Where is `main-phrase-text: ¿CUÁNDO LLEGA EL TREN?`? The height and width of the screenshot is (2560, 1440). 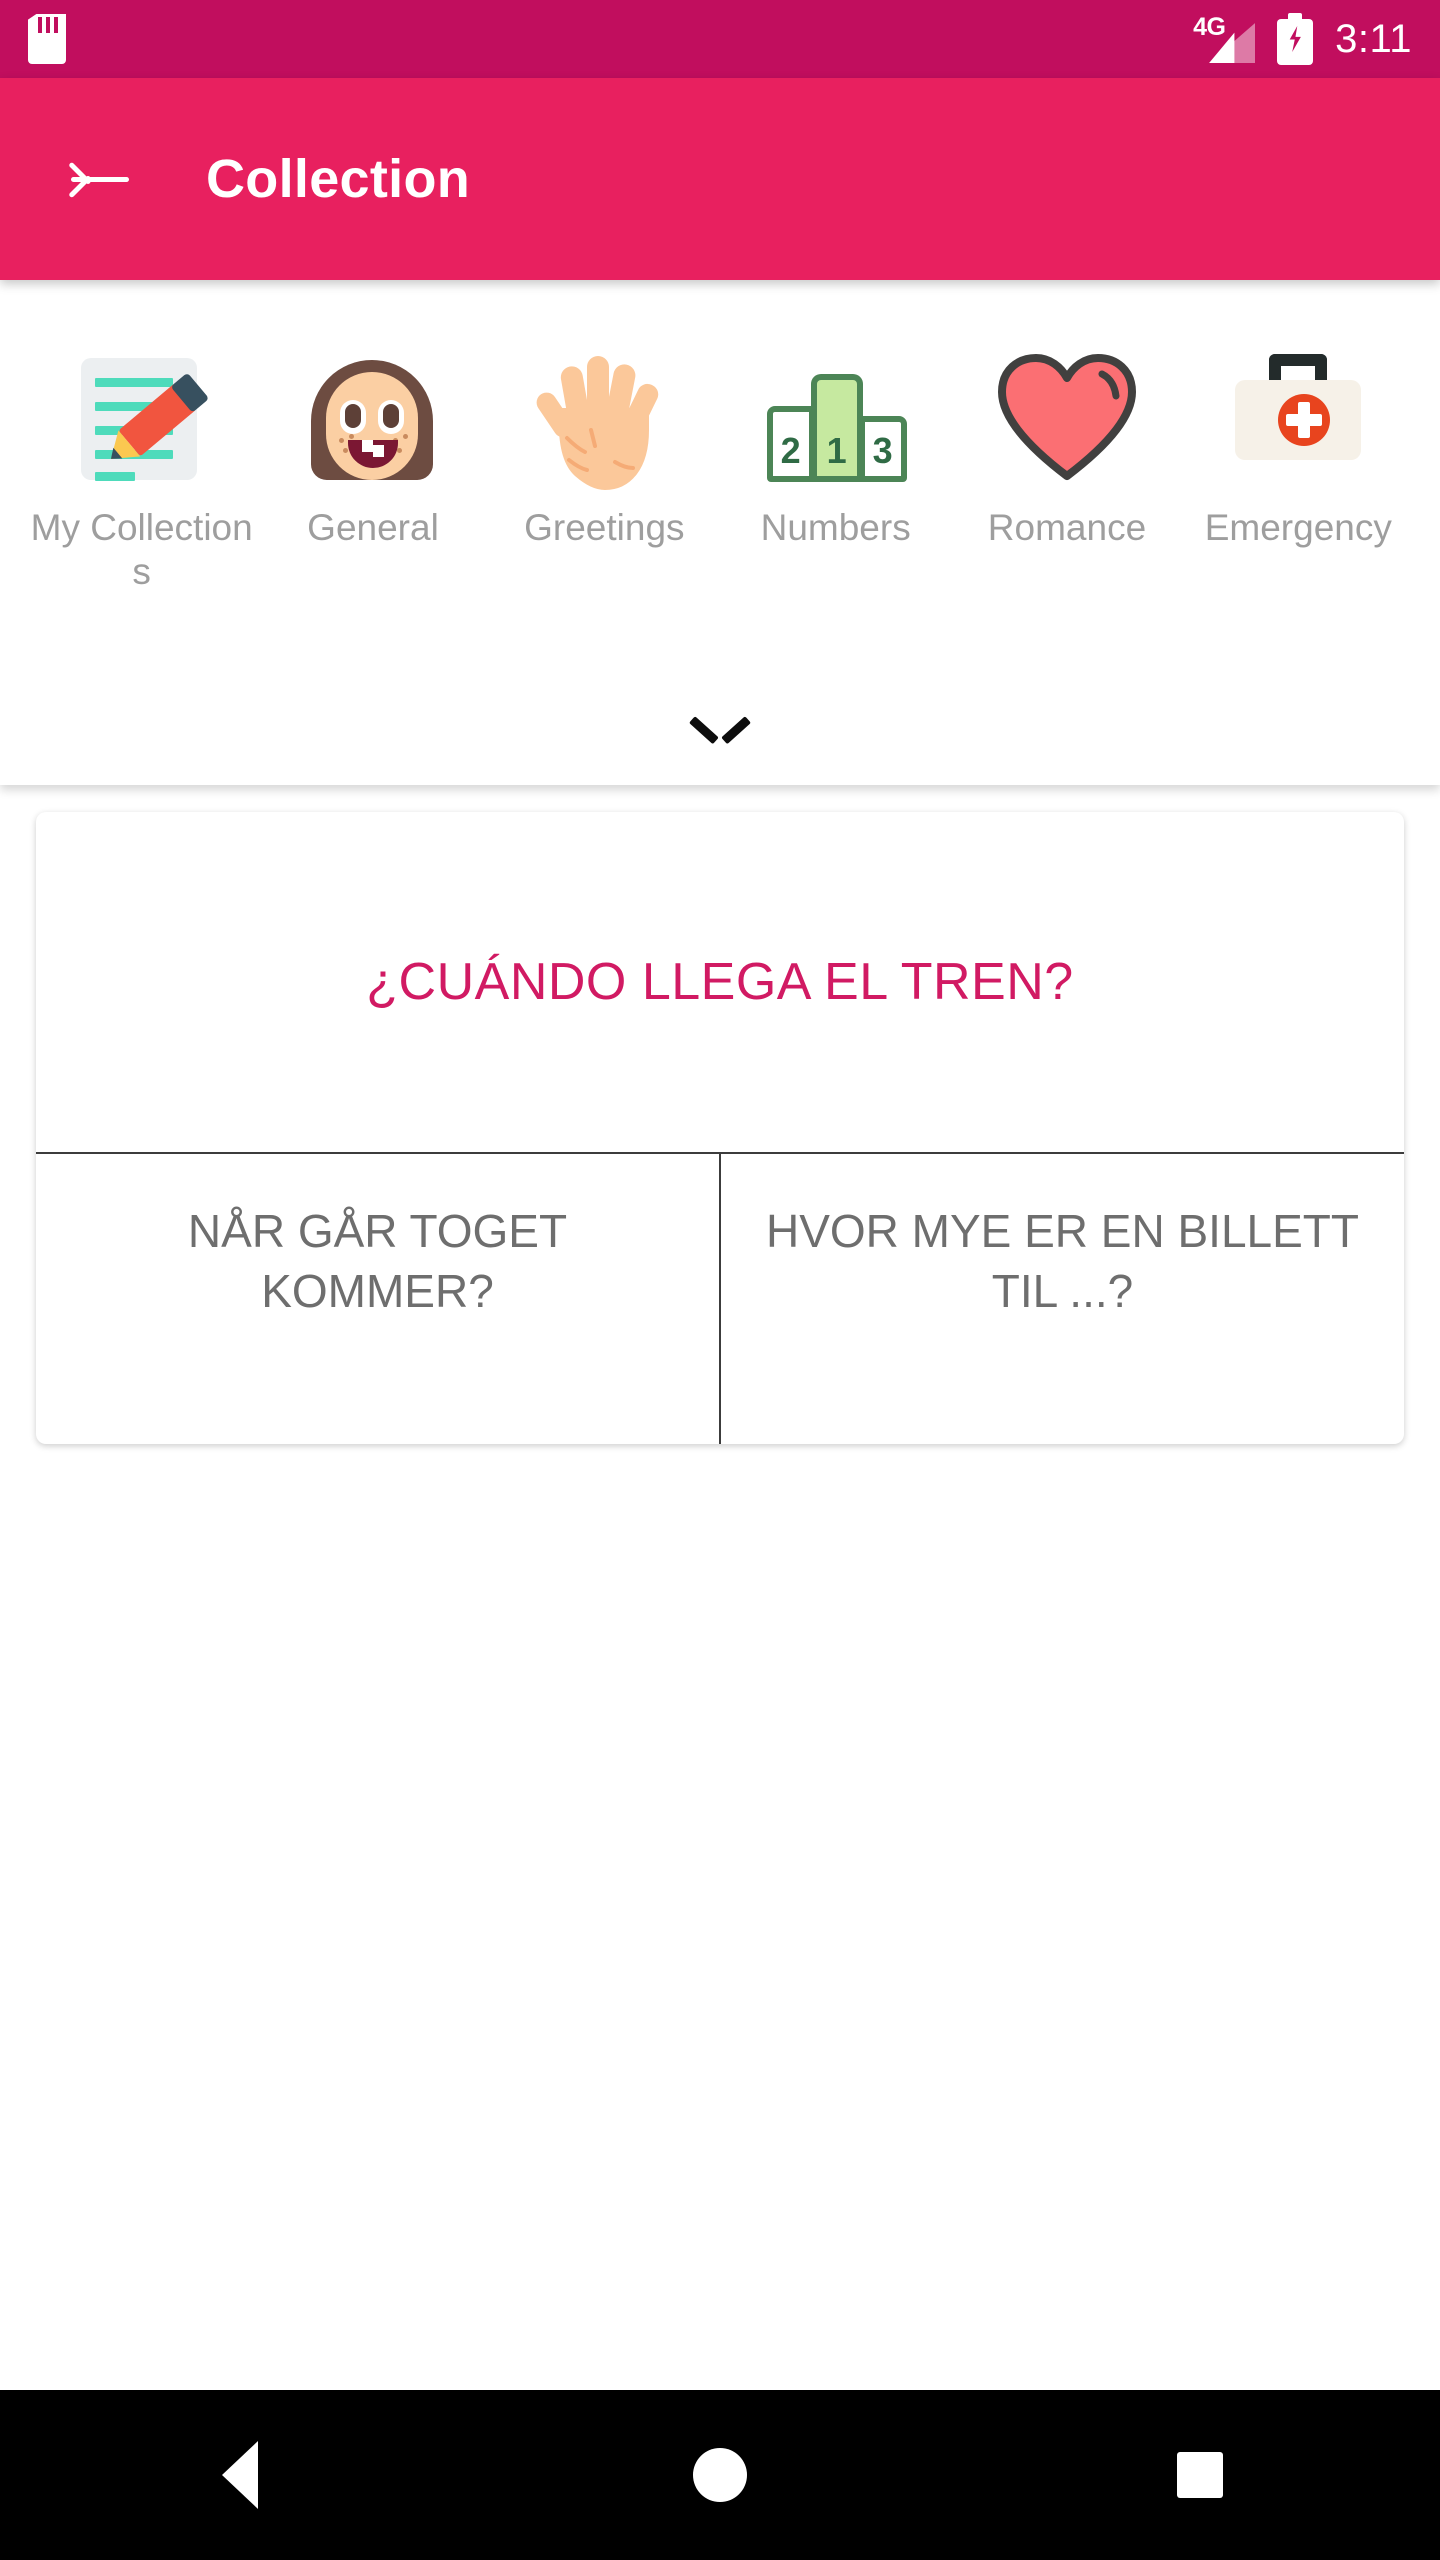 main-phrase-text: ¿CUÁNDO LLEGA EL TREN? is located at coordinates (720, 982).